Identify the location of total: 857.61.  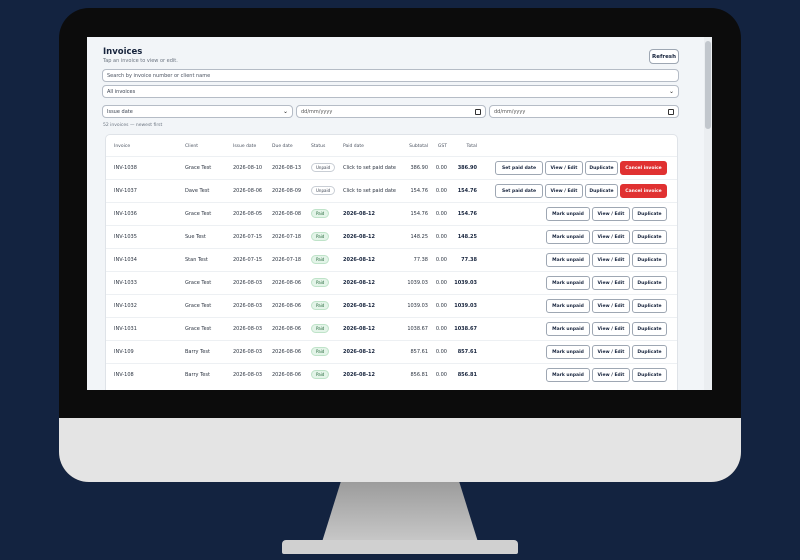
(467, 352).